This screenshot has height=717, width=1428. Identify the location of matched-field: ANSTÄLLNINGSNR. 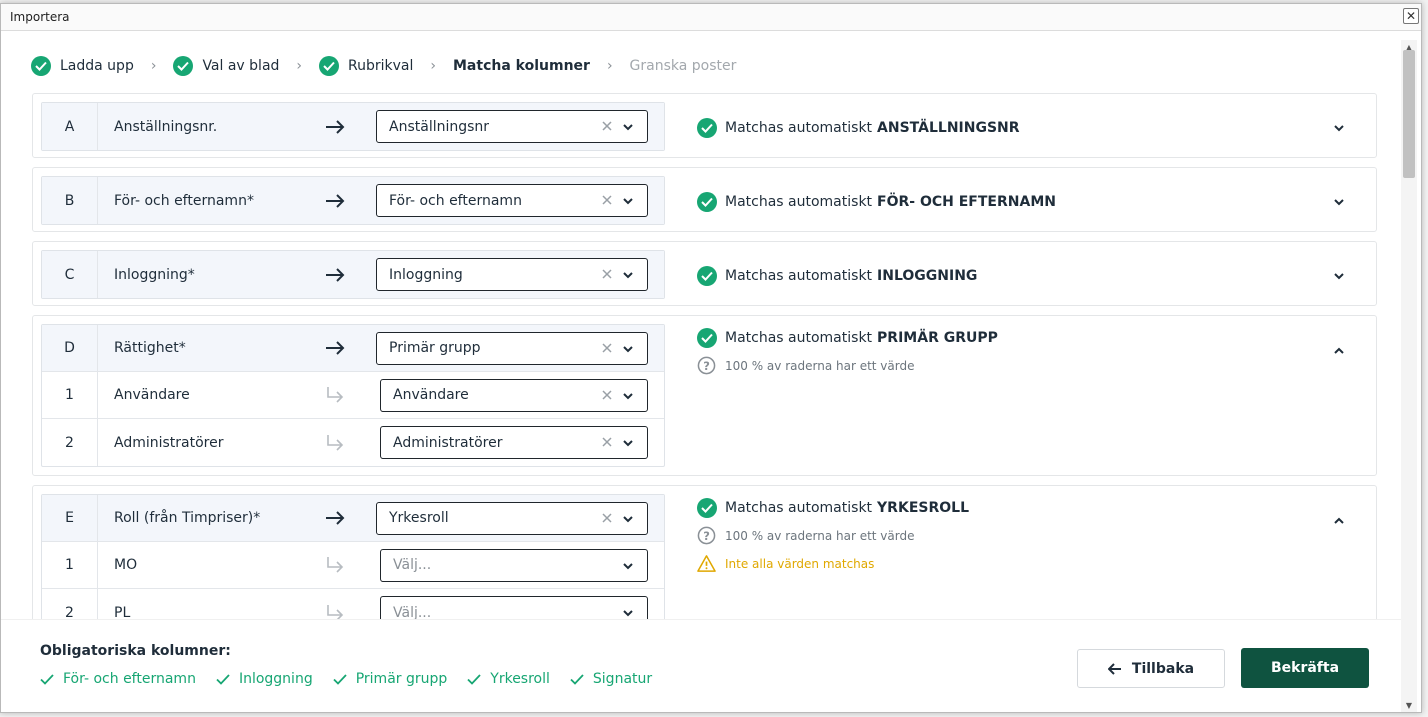
(948, 128).